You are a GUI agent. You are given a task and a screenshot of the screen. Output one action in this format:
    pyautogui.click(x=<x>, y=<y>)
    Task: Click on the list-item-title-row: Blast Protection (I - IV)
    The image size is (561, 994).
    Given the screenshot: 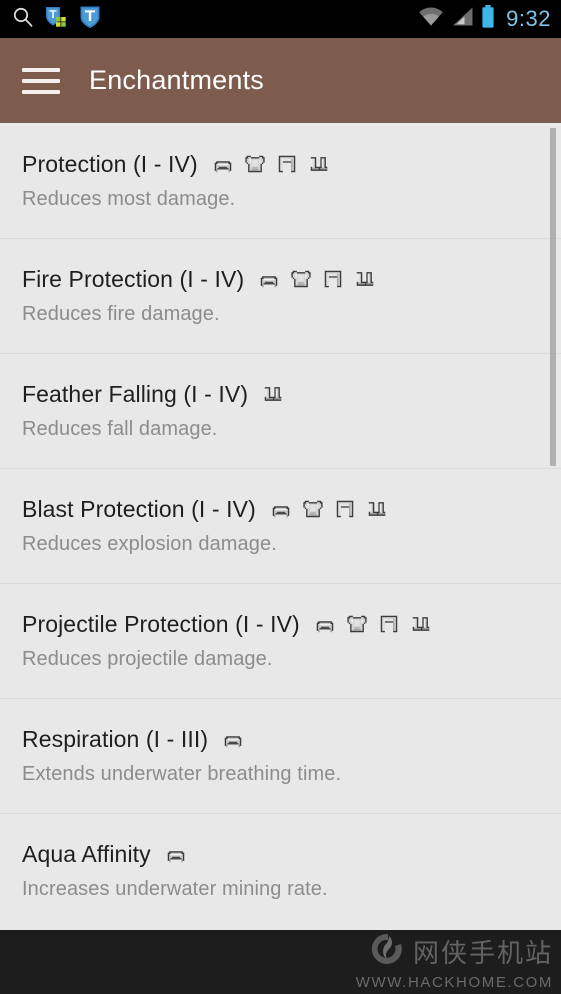 What is the action you would take?
    pyautogui.click(x=282, y=508)
    